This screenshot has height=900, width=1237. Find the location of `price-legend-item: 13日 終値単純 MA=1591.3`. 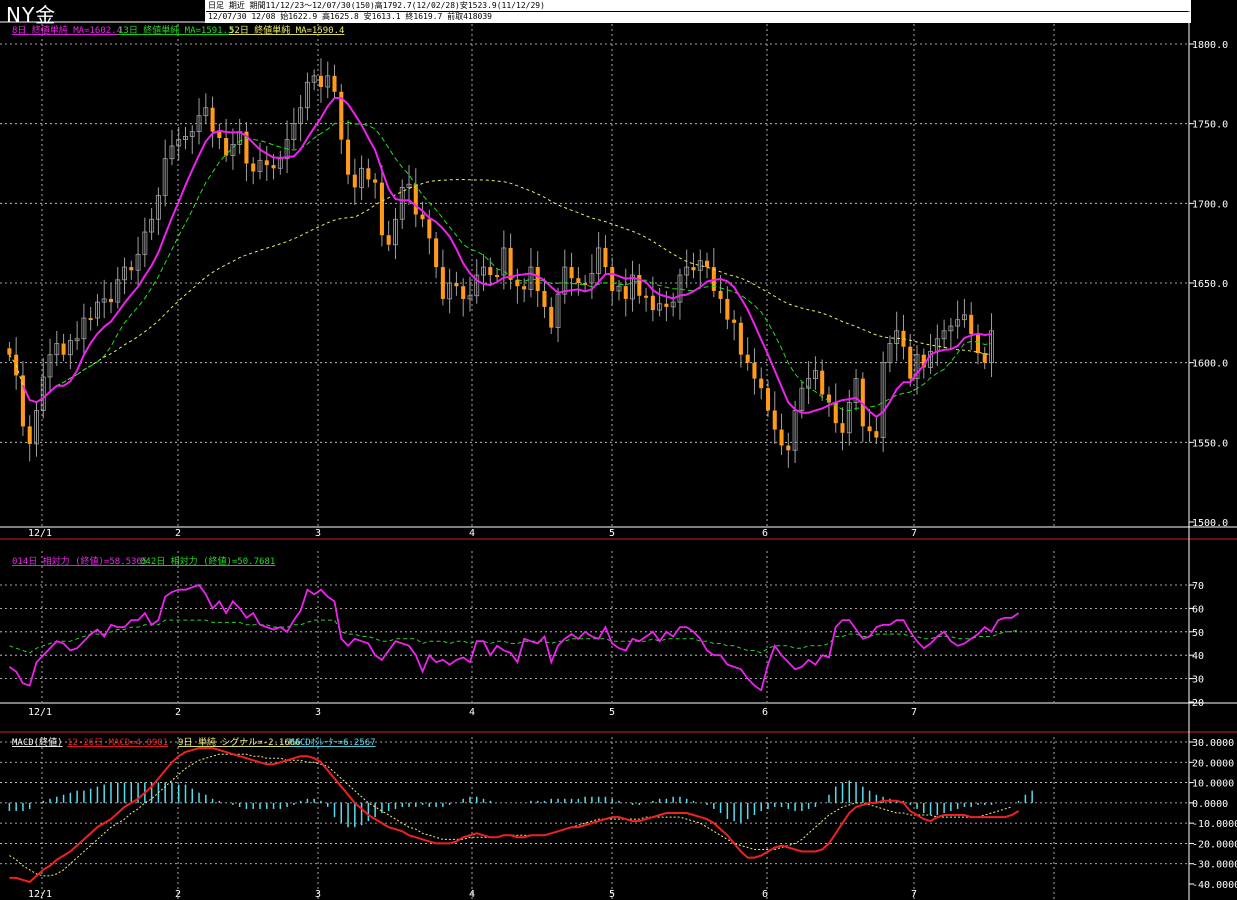

price-legend-item: 13日 終値単純 MA=1591.3 is located at coordinates (175, 30).